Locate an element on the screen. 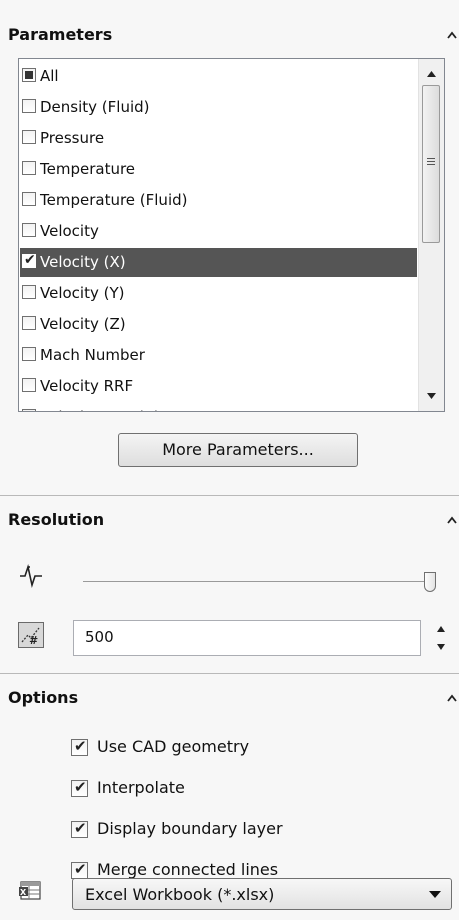 This screenshot has height=920, width=459. spin-down-icon is located at coordinates (441, 647).